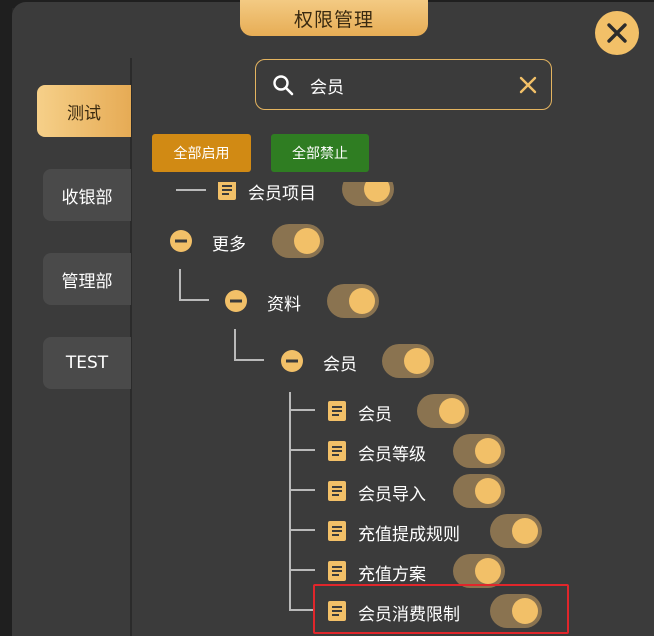  Describe the element at coordinates (87, 195) in the screenshot. I see `sidebar-tab-cashier: 收银部` at that location.